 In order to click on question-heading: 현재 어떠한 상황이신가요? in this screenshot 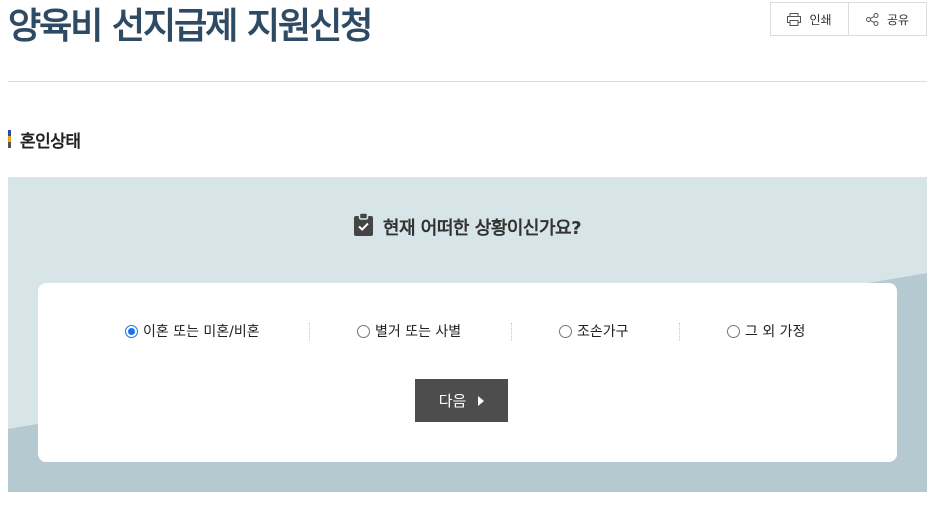, I will do `click(467, 226)`.